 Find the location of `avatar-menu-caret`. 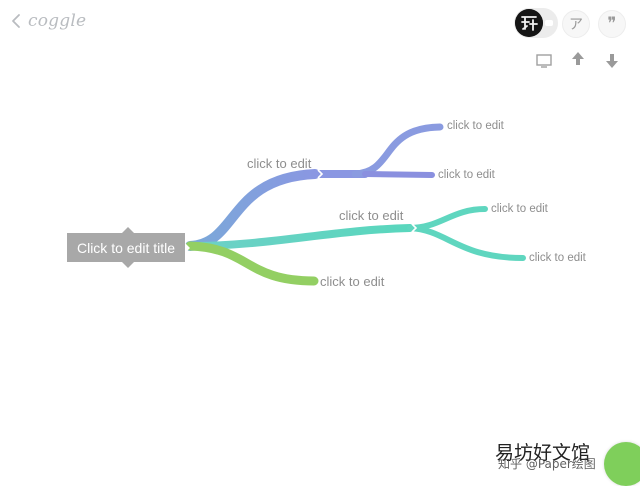

avatar-menu-caret is located at coordinates (549, 23).